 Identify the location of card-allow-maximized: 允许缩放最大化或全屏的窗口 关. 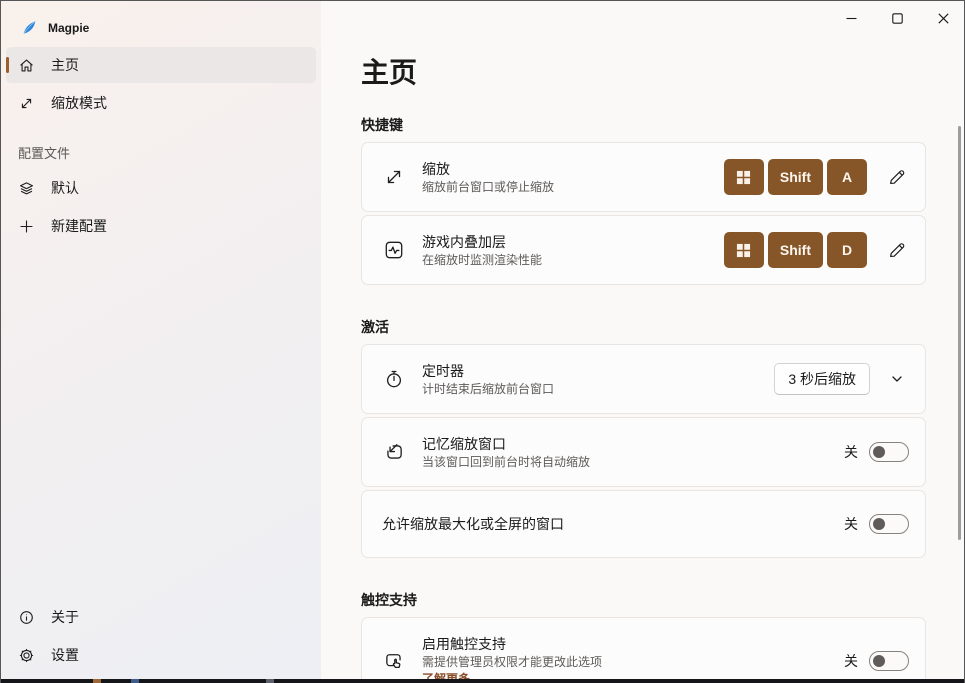
(643, 524).